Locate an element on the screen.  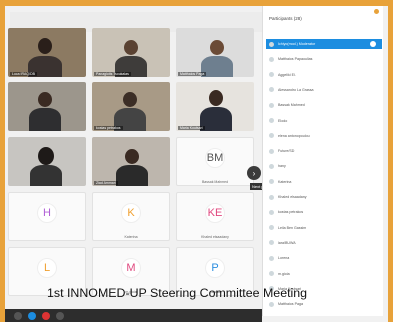
participant-name: Khaled elsaadany is located at coordinates (292, 197).